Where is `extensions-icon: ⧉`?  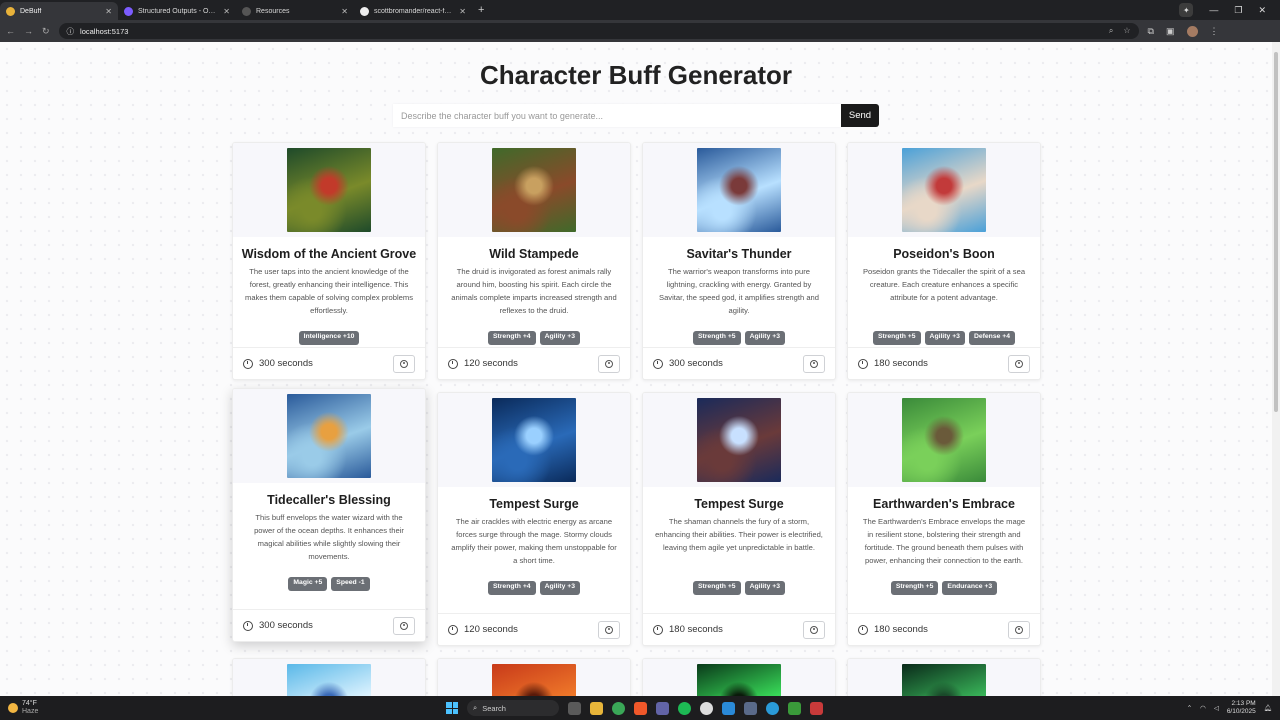
extensions-icon: ⧉ is located at coordinates (1151, 31).